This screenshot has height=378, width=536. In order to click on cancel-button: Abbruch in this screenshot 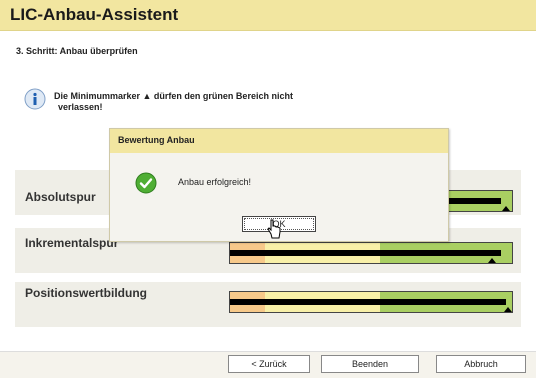, I will do `click(481, 364)`.